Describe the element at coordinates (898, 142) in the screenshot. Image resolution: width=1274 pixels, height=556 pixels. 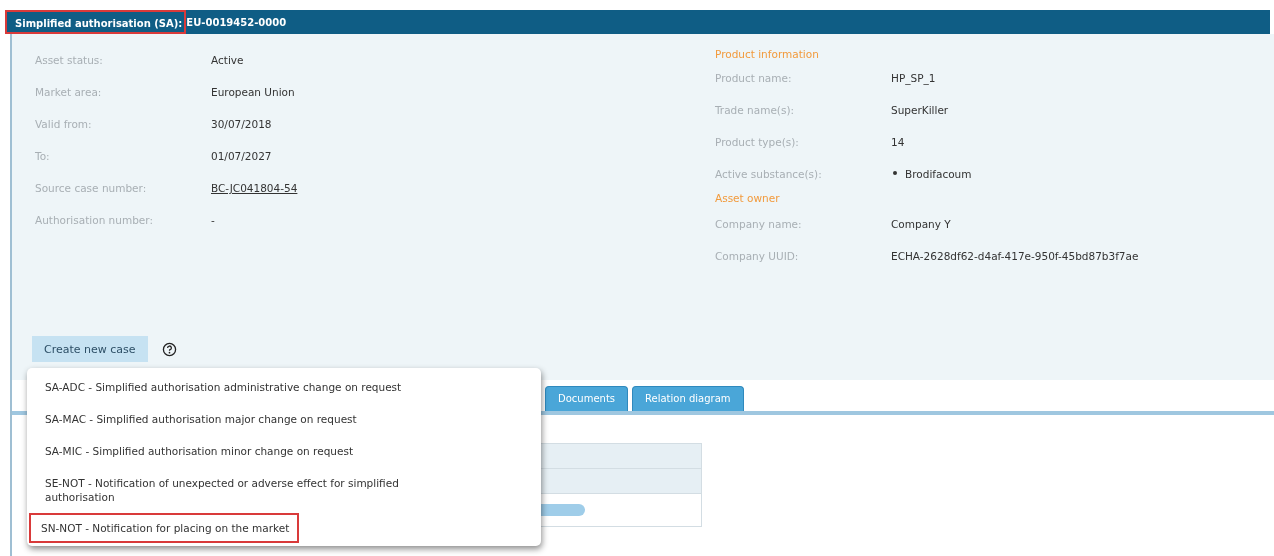
I see `field-value: 14` at that location.